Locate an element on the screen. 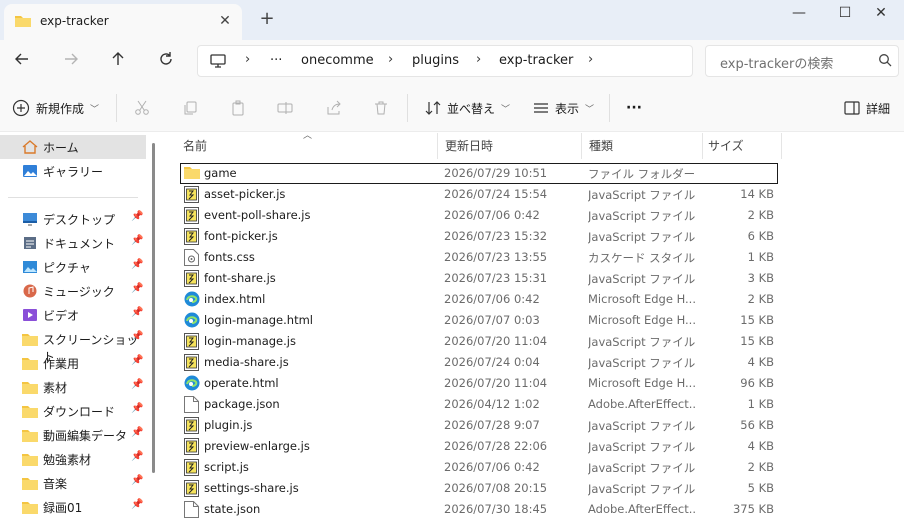 The height and width of the screenshot is (518, 904). file-name: settings-share.js is located at coordinates (251, 488).